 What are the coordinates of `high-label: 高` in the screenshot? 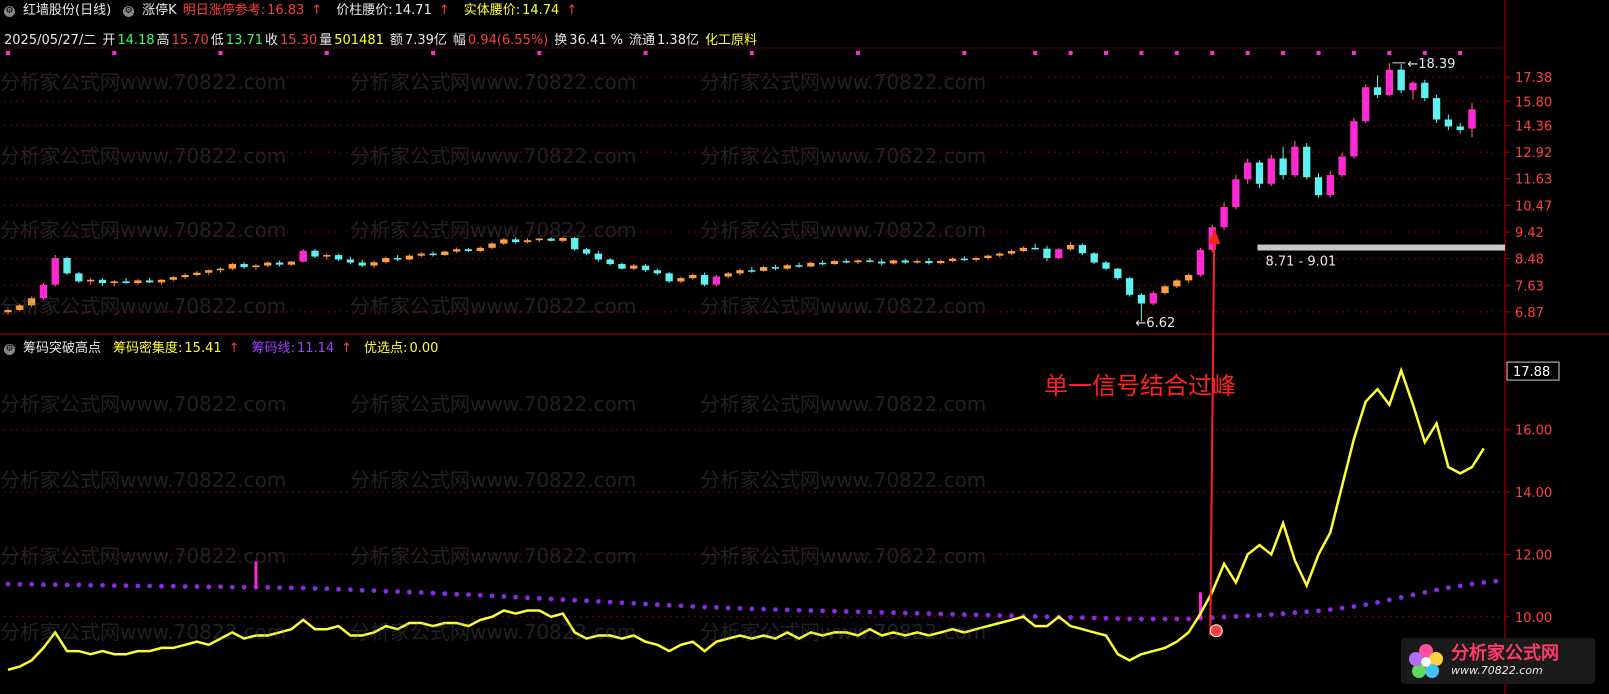 It's located at (163, 40).